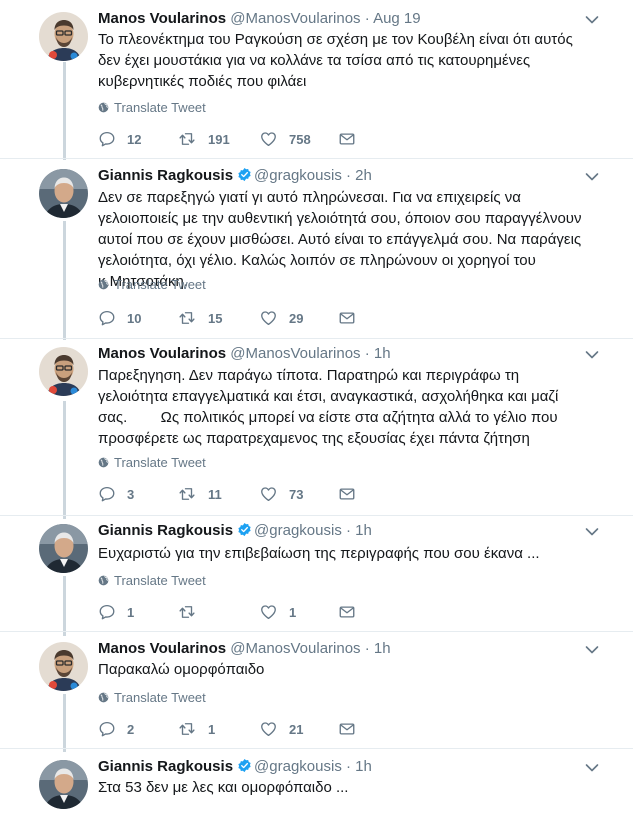  I want to click on tweet-header: Giannis Ragkousis @gragkousis · 2h, so click(235, 176).